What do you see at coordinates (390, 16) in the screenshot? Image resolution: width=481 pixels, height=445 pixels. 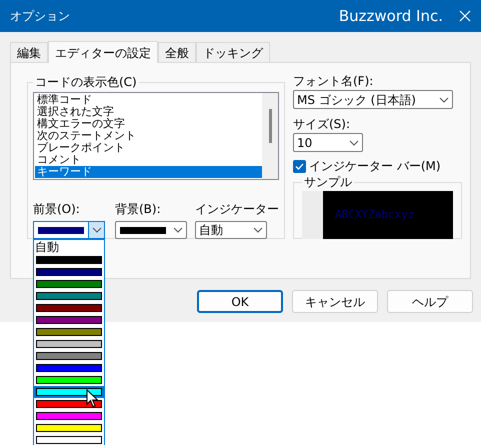 I see `brand-text: Buzzword Inc.` at bounding box center [390, 16].